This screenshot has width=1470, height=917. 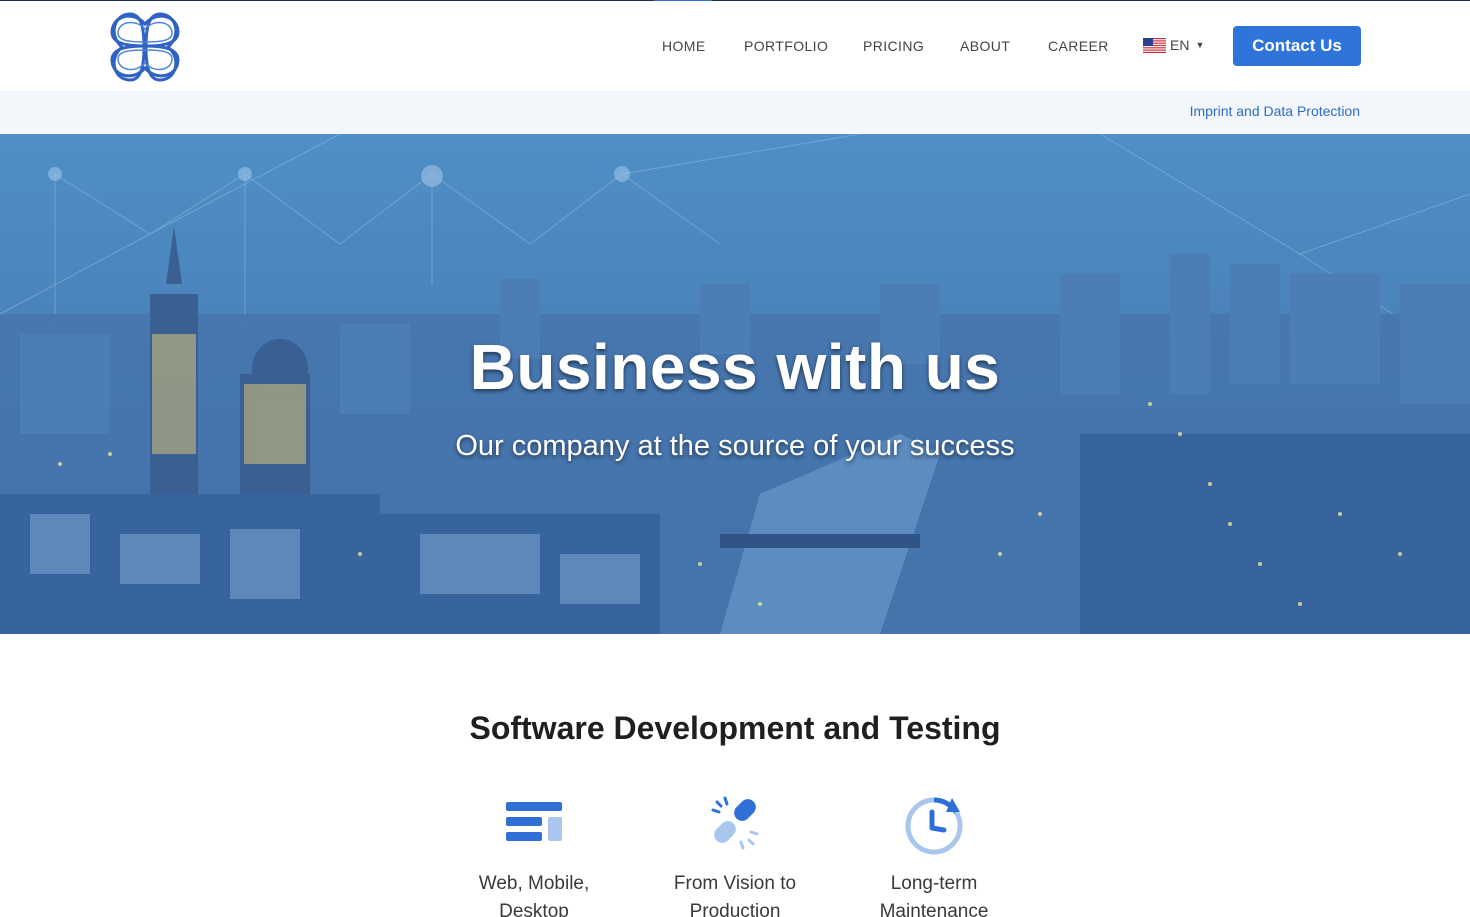 What do you see at coordinates (735, 728) in the screenshot?
I see `services-section-title: Software Development and Testing` at bounding box center [735, 728].